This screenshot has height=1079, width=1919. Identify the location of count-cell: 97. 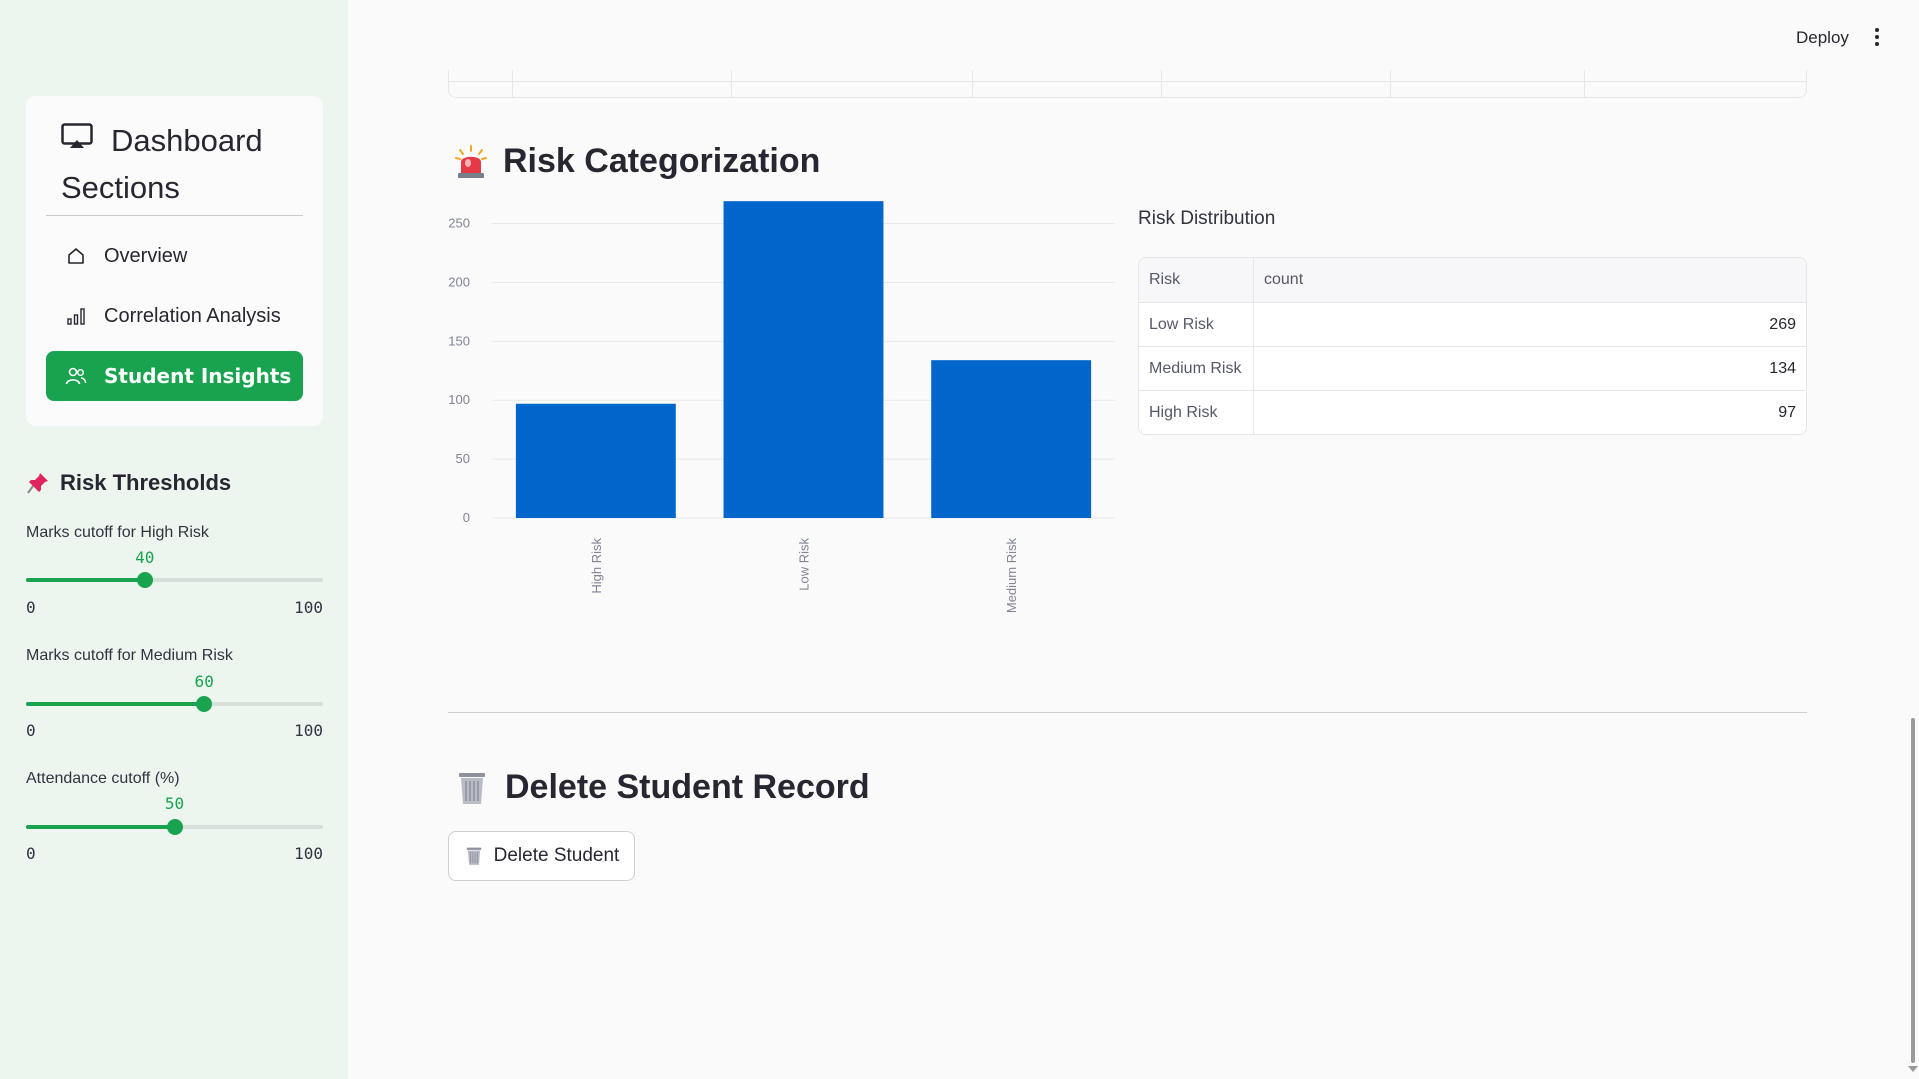
(1787, 412).